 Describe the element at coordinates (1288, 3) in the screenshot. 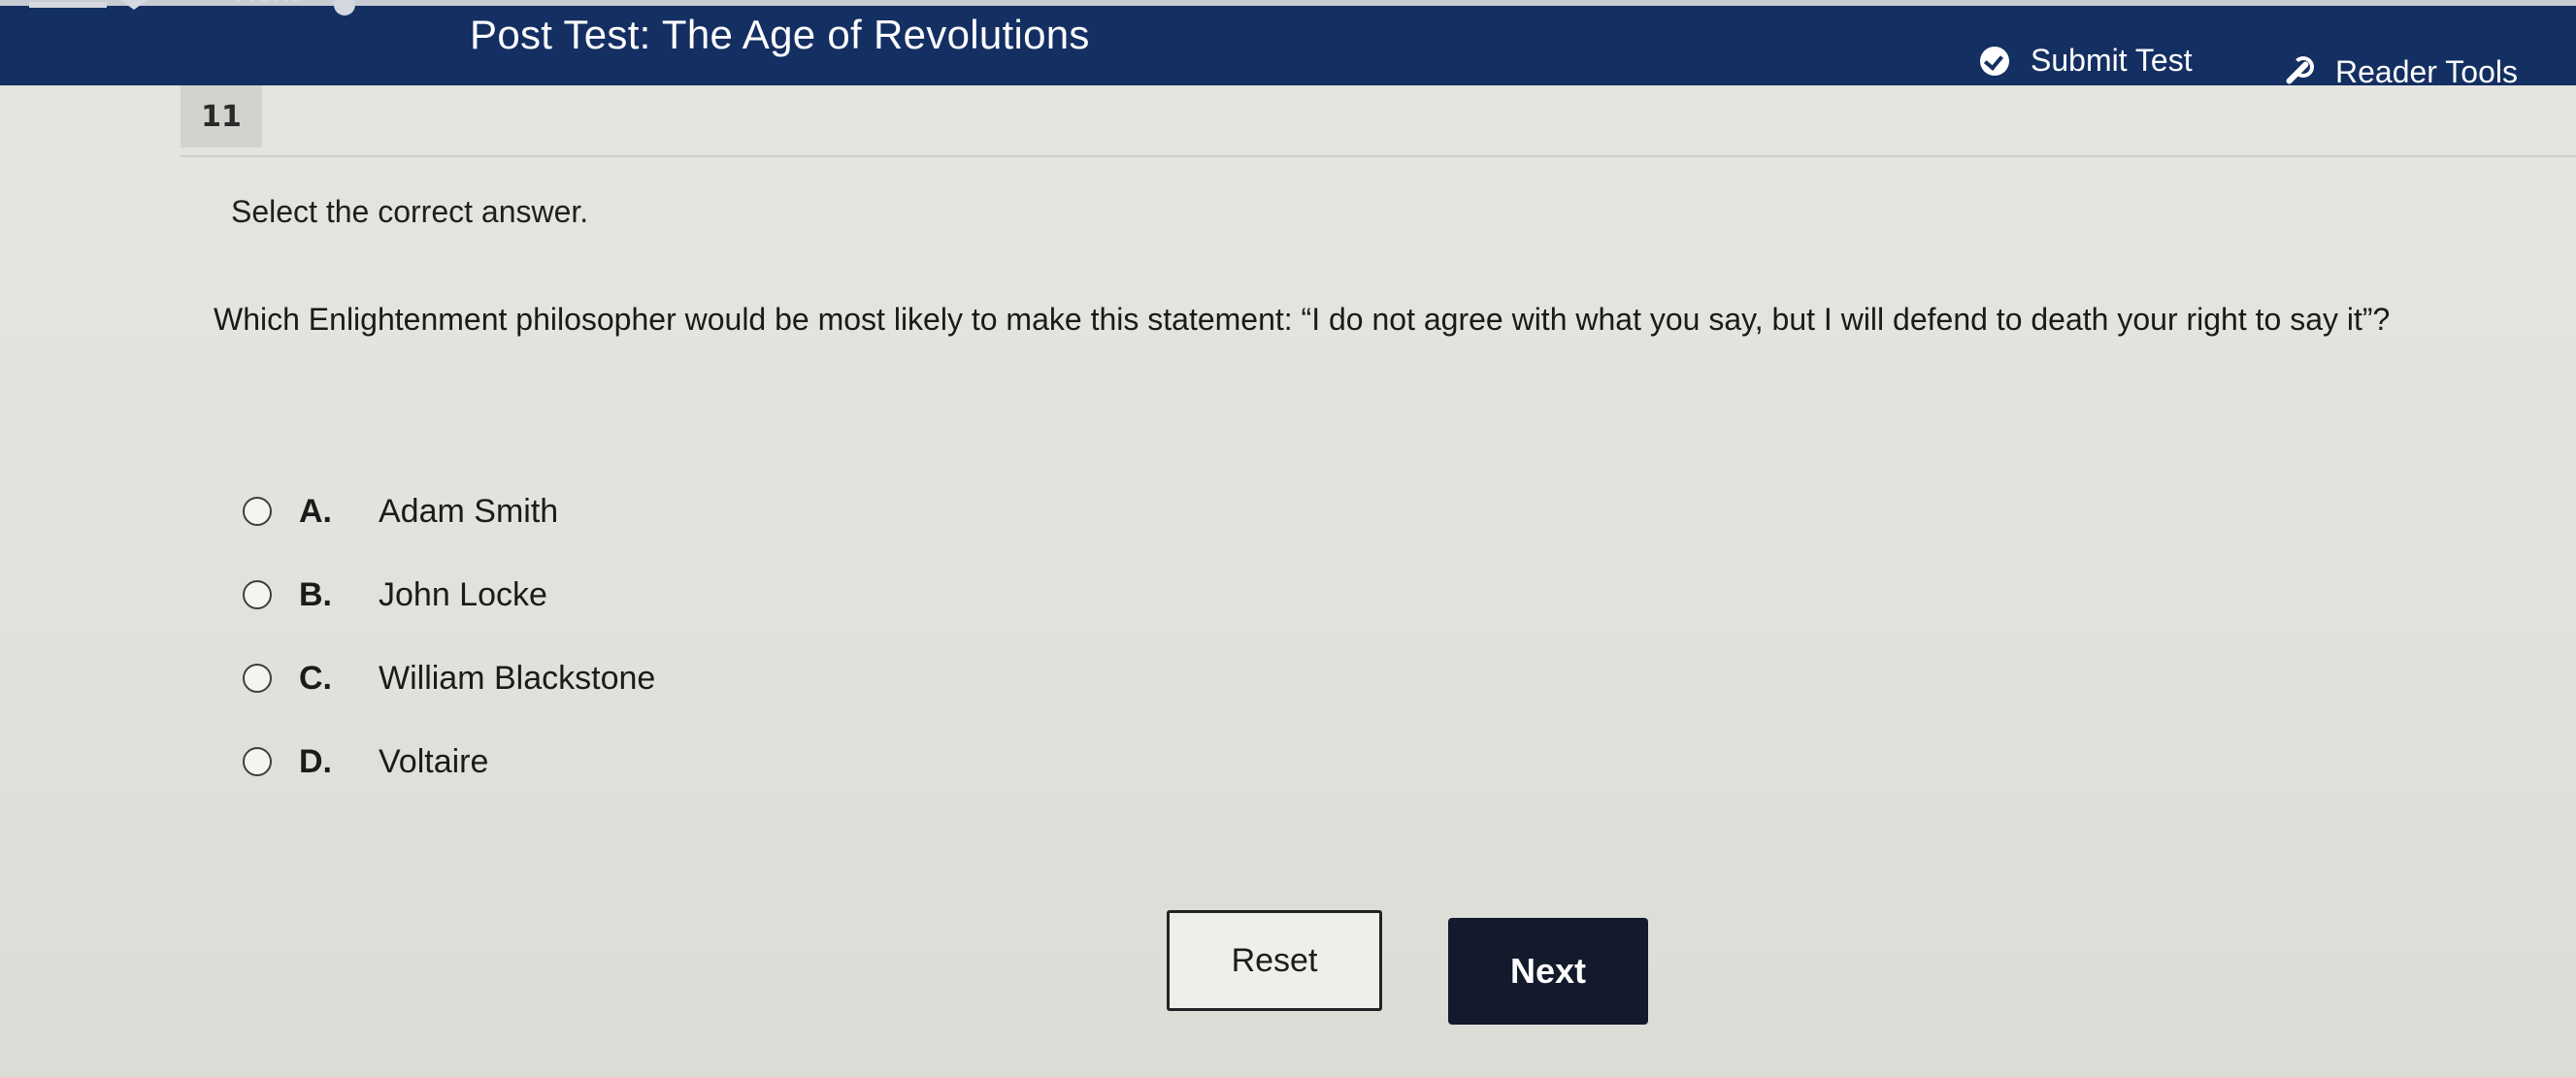

I see `header-top-edge` at that location.